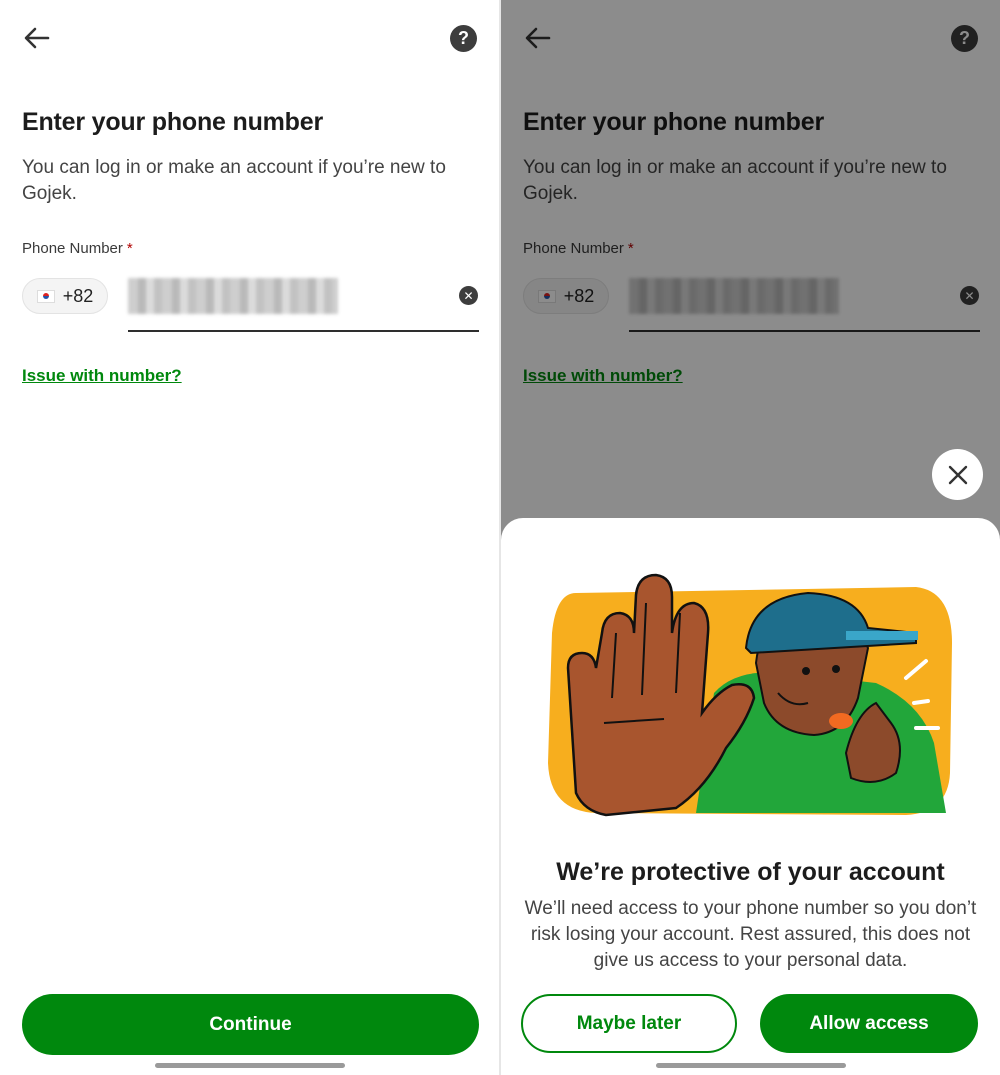 The height and width of the screenshot is (1075, 1000). What do you see at coordinates (37, 38) in the screenshot?
I see `arrow-left-icon` at bounding box center [37, 38].